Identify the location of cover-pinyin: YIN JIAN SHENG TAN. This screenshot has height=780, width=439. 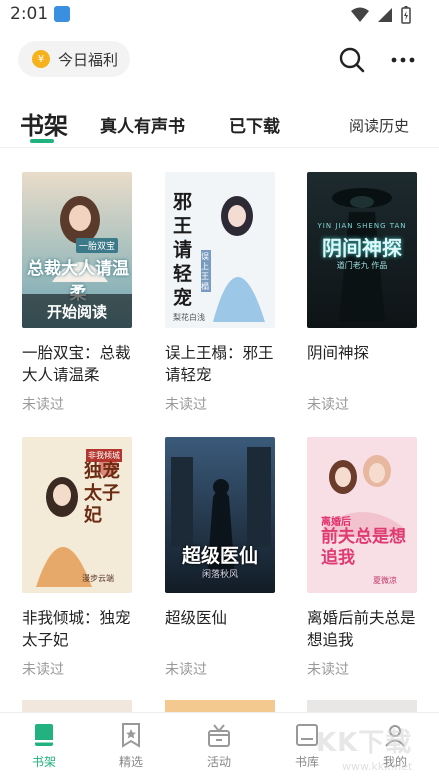
(362, 226).